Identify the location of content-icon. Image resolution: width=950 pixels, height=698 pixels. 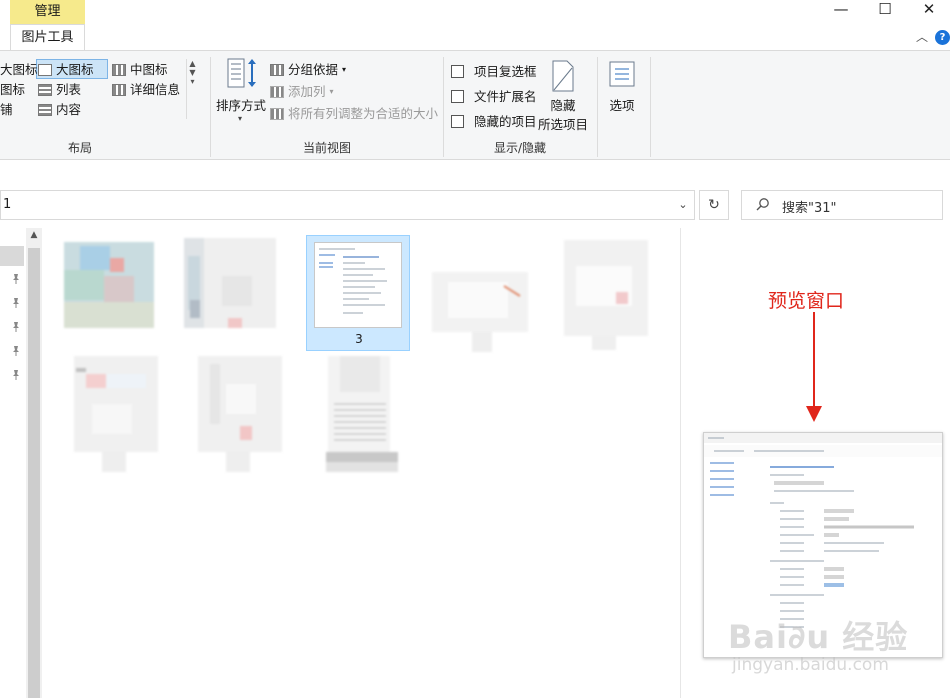
(45, 110).